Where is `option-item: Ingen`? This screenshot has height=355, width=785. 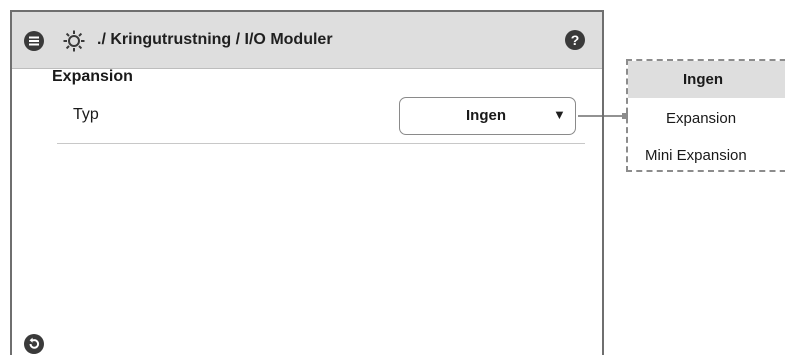 option-item: Ingen is located at coordinates (706, 79).